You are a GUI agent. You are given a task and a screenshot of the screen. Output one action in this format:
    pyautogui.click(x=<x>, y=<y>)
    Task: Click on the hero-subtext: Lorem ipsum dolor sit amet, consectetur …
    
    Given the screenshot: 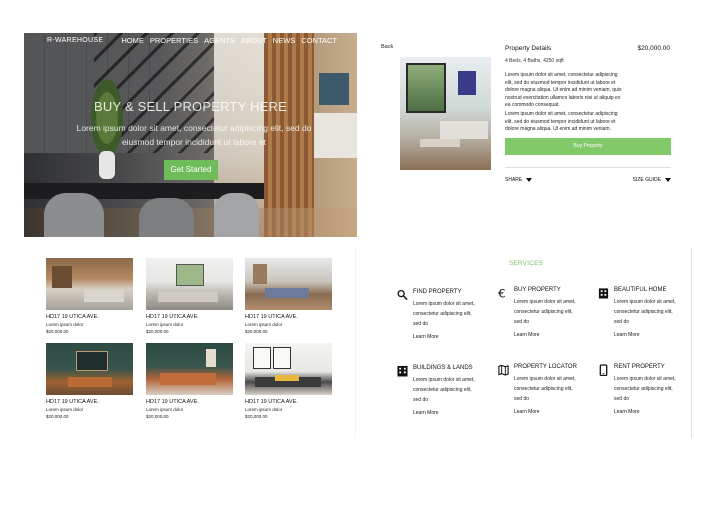 What is the action you would take?
    pyautogui.click(x=194, y=135)
    